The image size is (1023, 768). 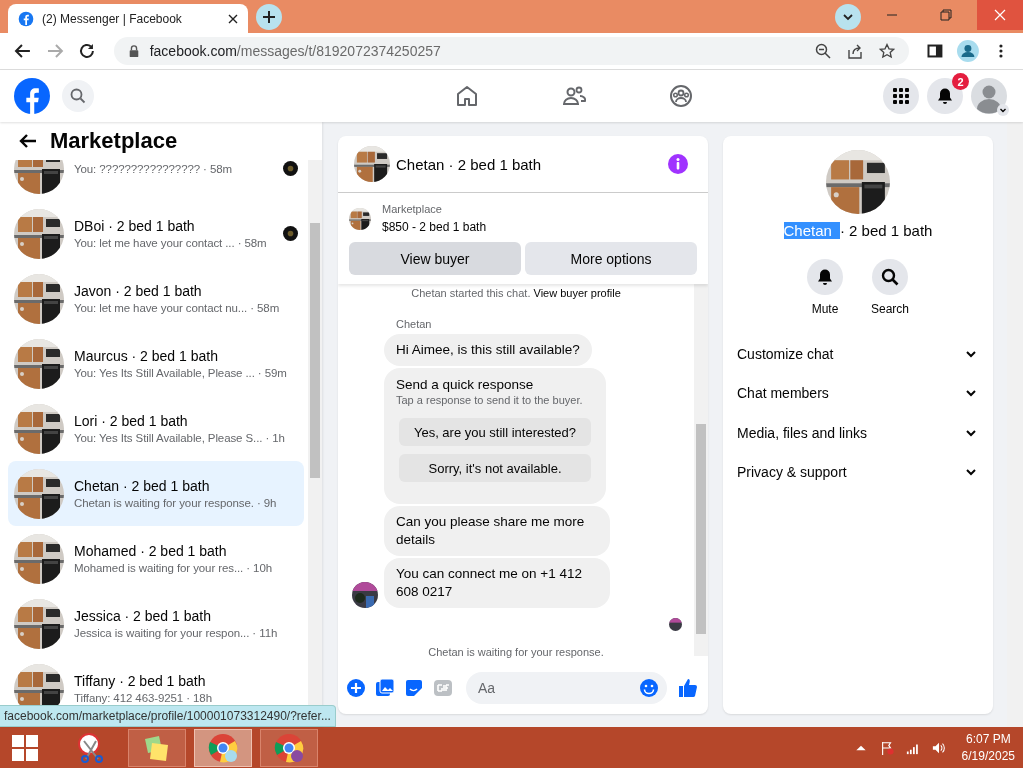 What do you see at coordinates (495, 432) in the screenshot?
I see `quick-reply-button: Yes, are you still interested?` at bounding box center [495, 432].